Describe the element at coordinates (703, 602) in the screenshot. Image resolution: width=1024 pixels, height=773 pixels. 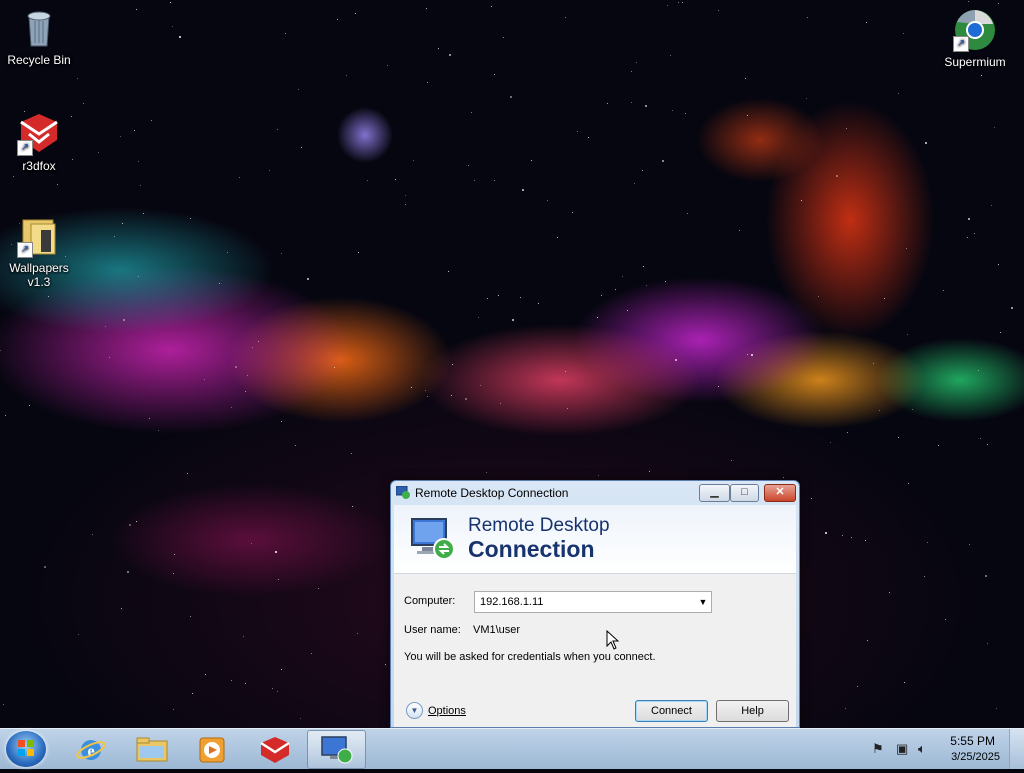
I see `chevron-down-icon: ▼` at that location.